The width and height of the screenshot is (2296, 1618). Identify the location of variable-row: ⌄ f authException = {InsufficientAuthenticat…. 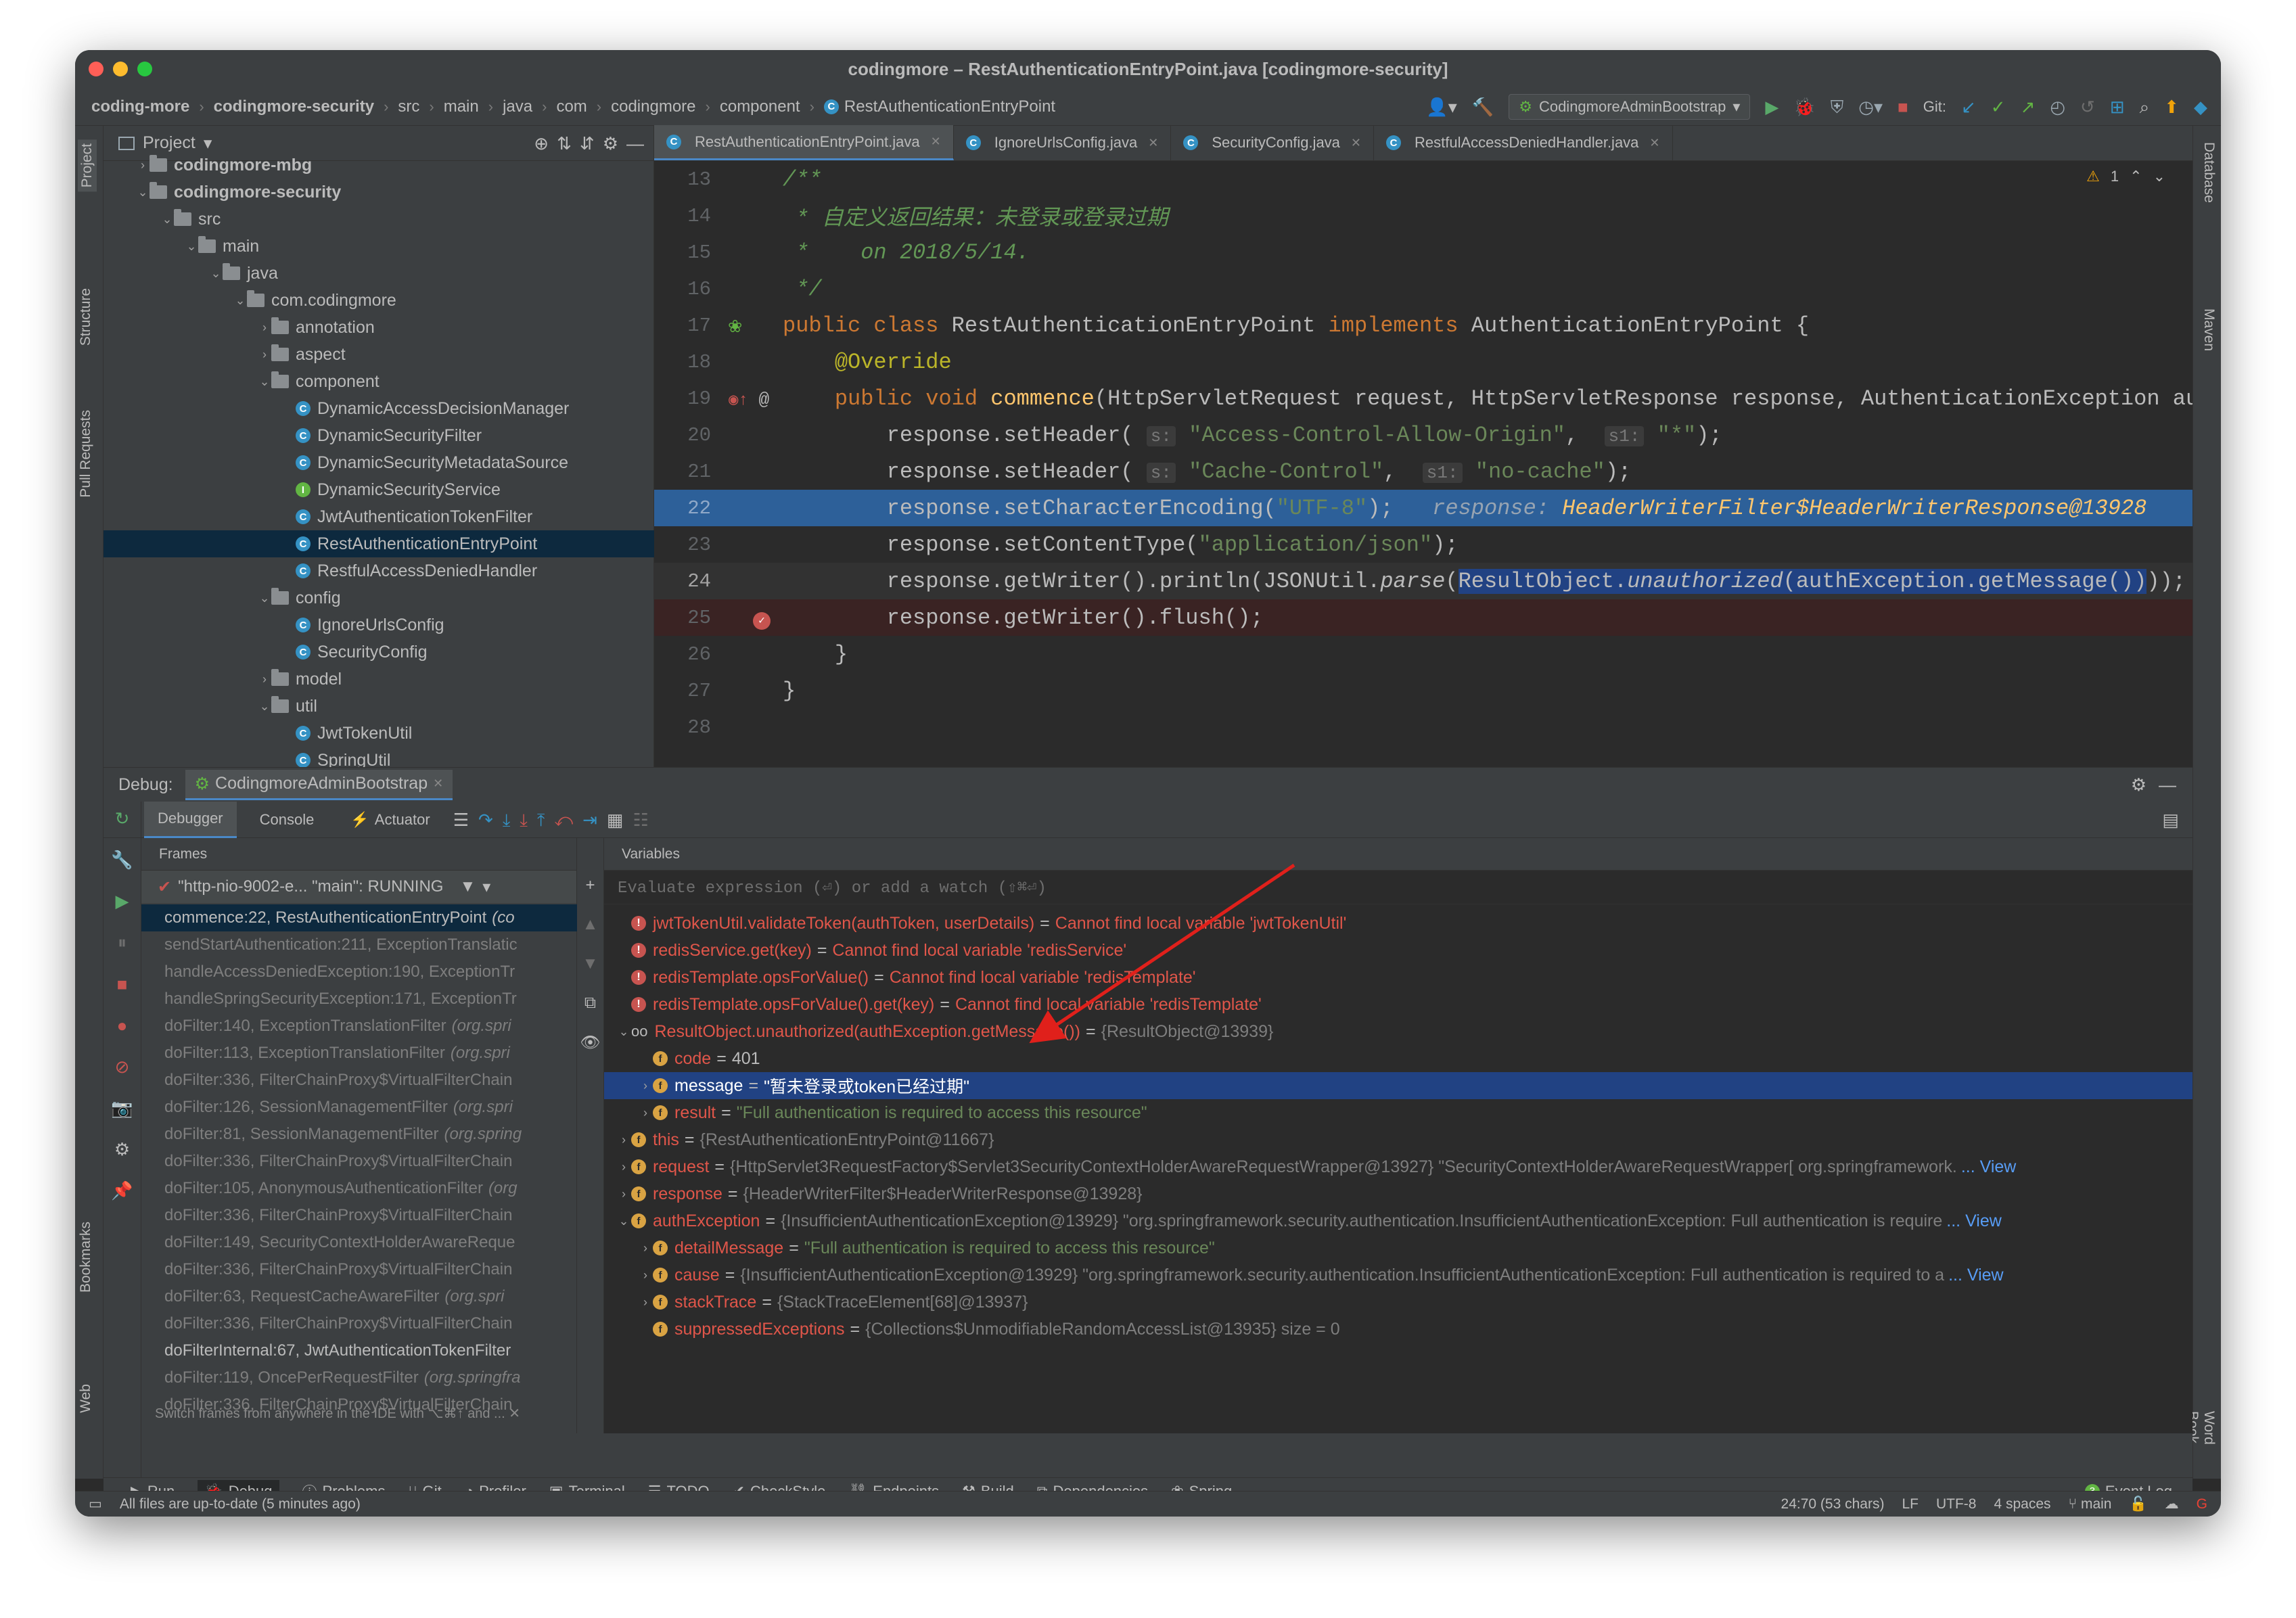
(1398, 1220).